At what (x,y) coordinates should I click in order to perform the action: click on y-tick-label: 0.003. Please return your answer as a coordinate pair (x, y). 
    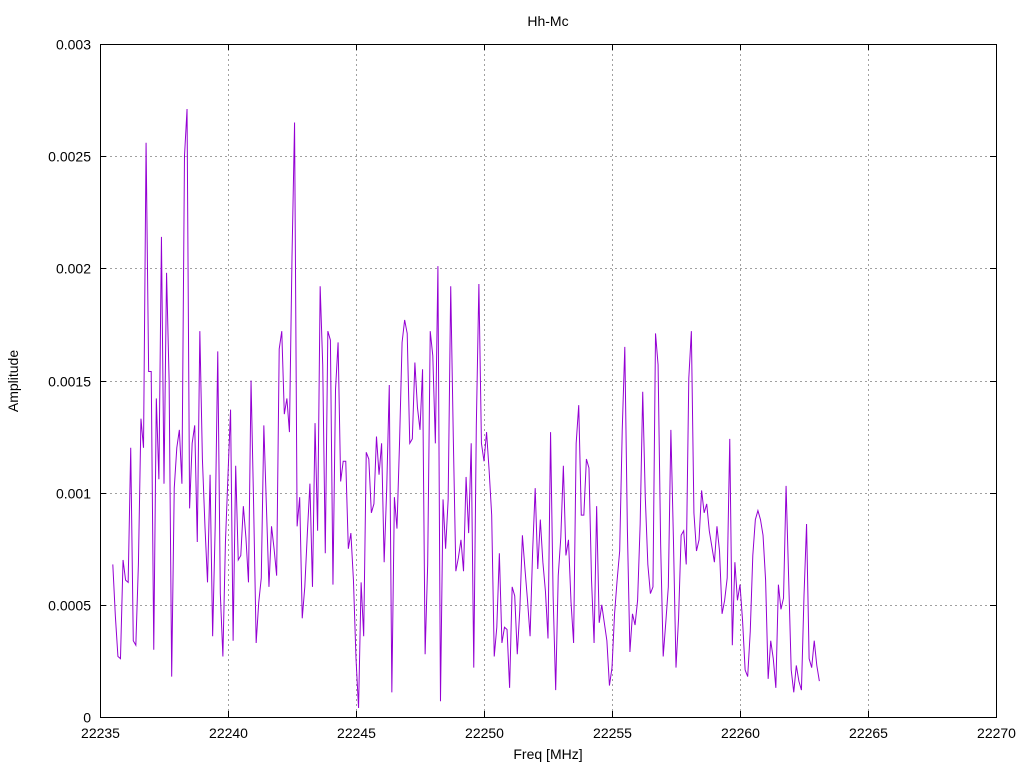
    Looking at the image, I should click on (73, 45).